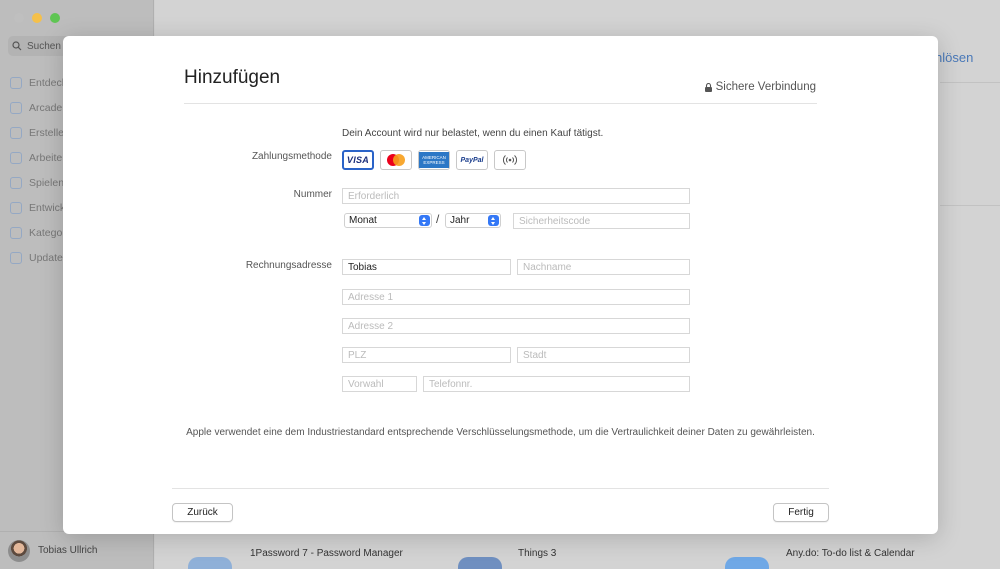 The height and width of the screenshot is (569, 1000). What do you see at coordinates (17, 46) in the screenshot?
I see `search-icon` at bounding box center [17, 46].